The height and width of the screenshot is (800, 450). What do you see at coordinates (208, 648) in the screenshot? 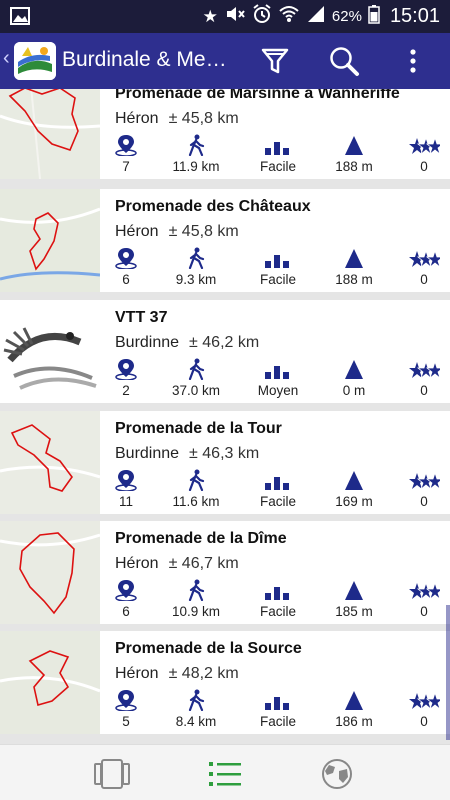
I see `walk-title: Promenade de la Source` at bounding box center [208, 648].